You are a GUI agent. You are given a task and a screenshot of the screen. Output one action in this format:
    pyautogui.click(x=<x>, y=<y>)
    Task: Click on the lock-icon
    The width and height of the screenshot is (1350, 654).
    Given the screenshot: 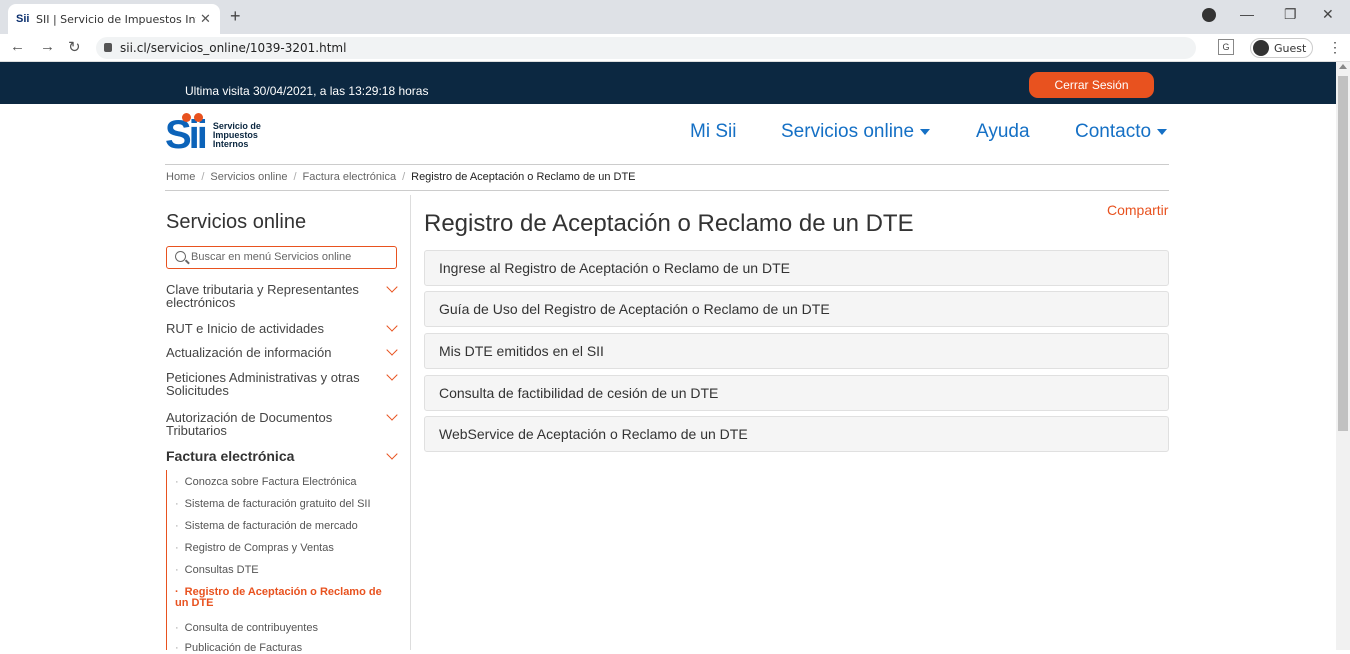 What is the action you would take?
    pyautogui.click(x=108, y=47)
    